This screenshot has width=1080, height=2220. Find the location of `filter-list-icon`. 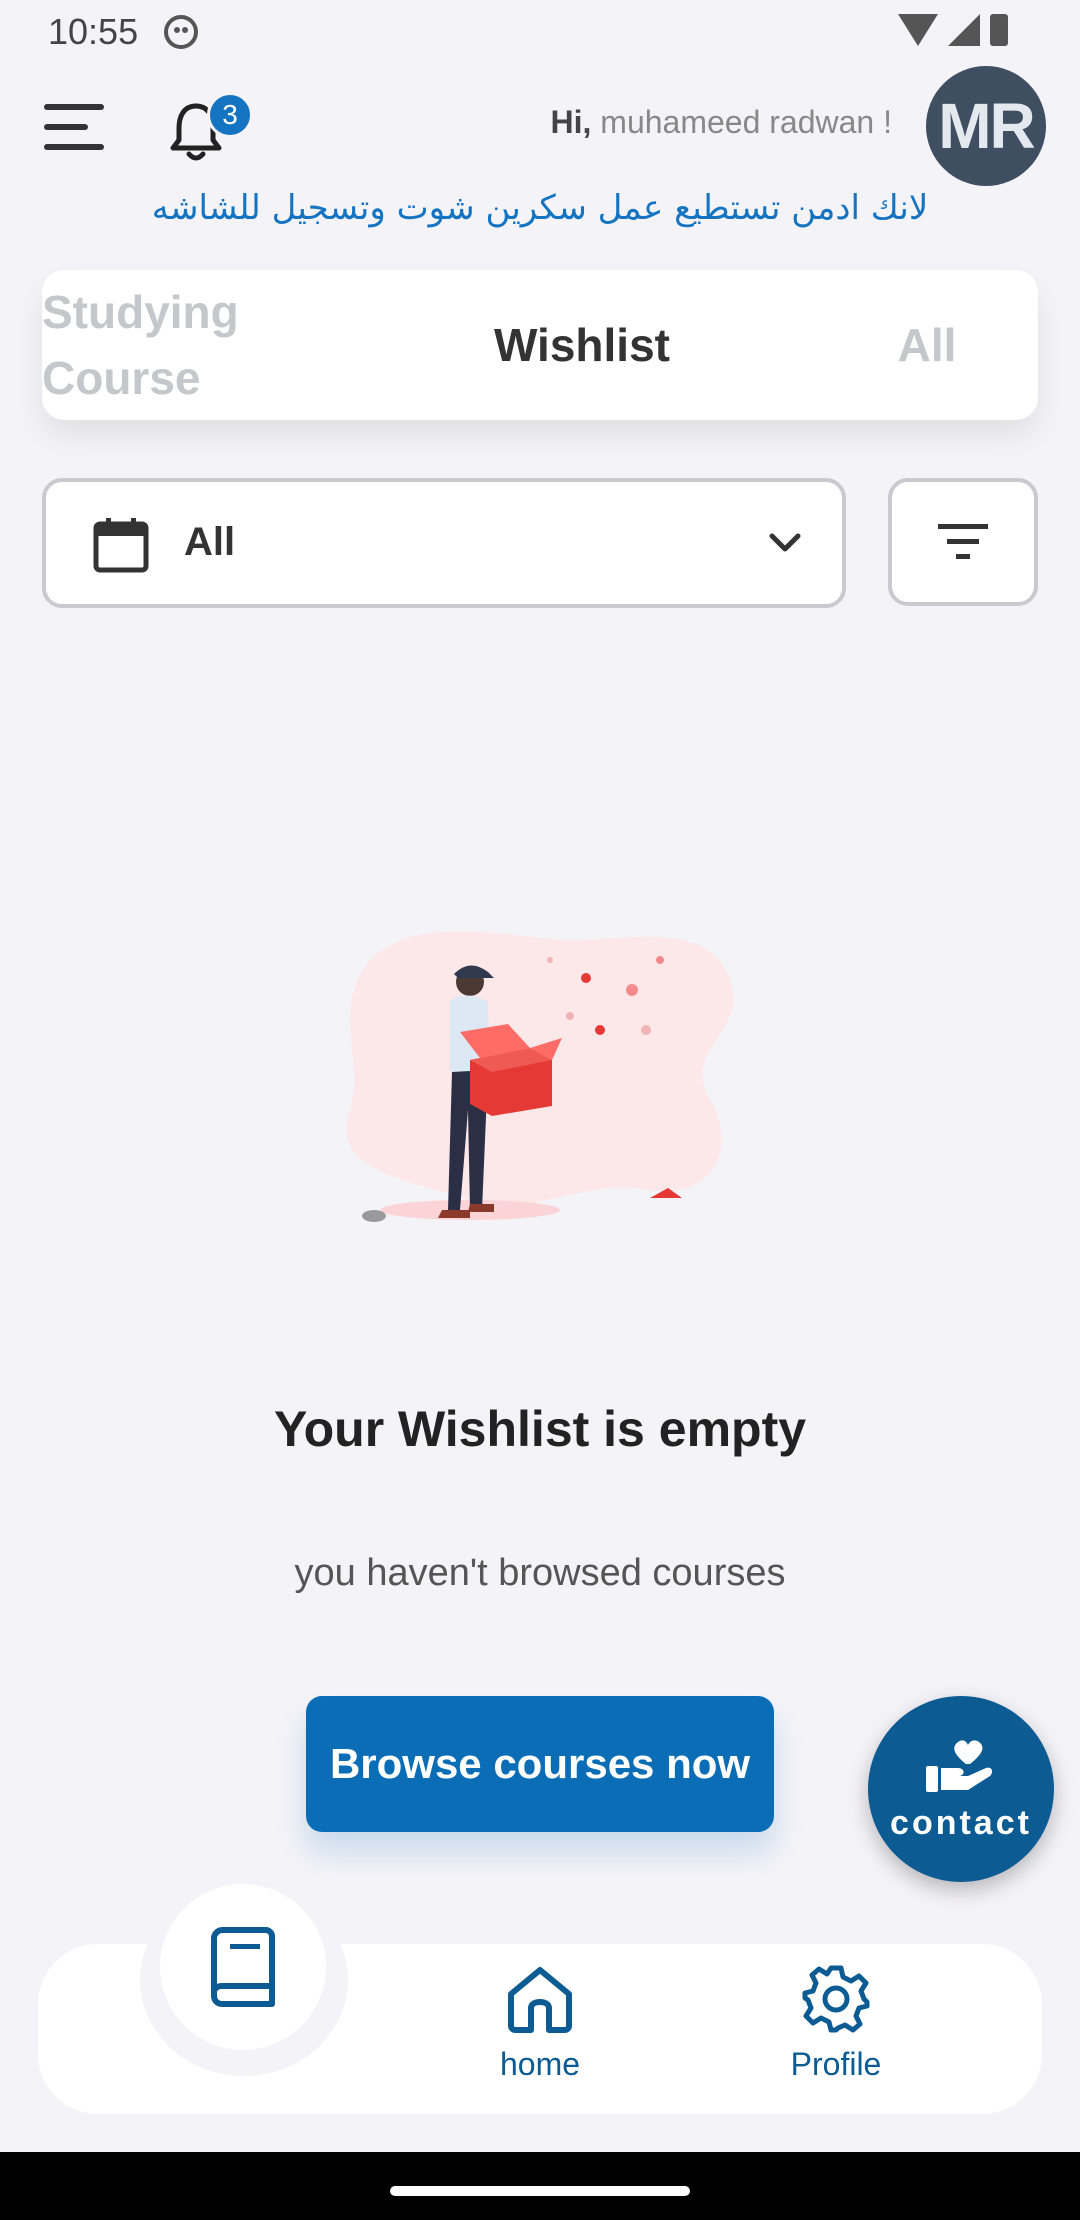

filter-list-icon is located at coordinates (963, 541).